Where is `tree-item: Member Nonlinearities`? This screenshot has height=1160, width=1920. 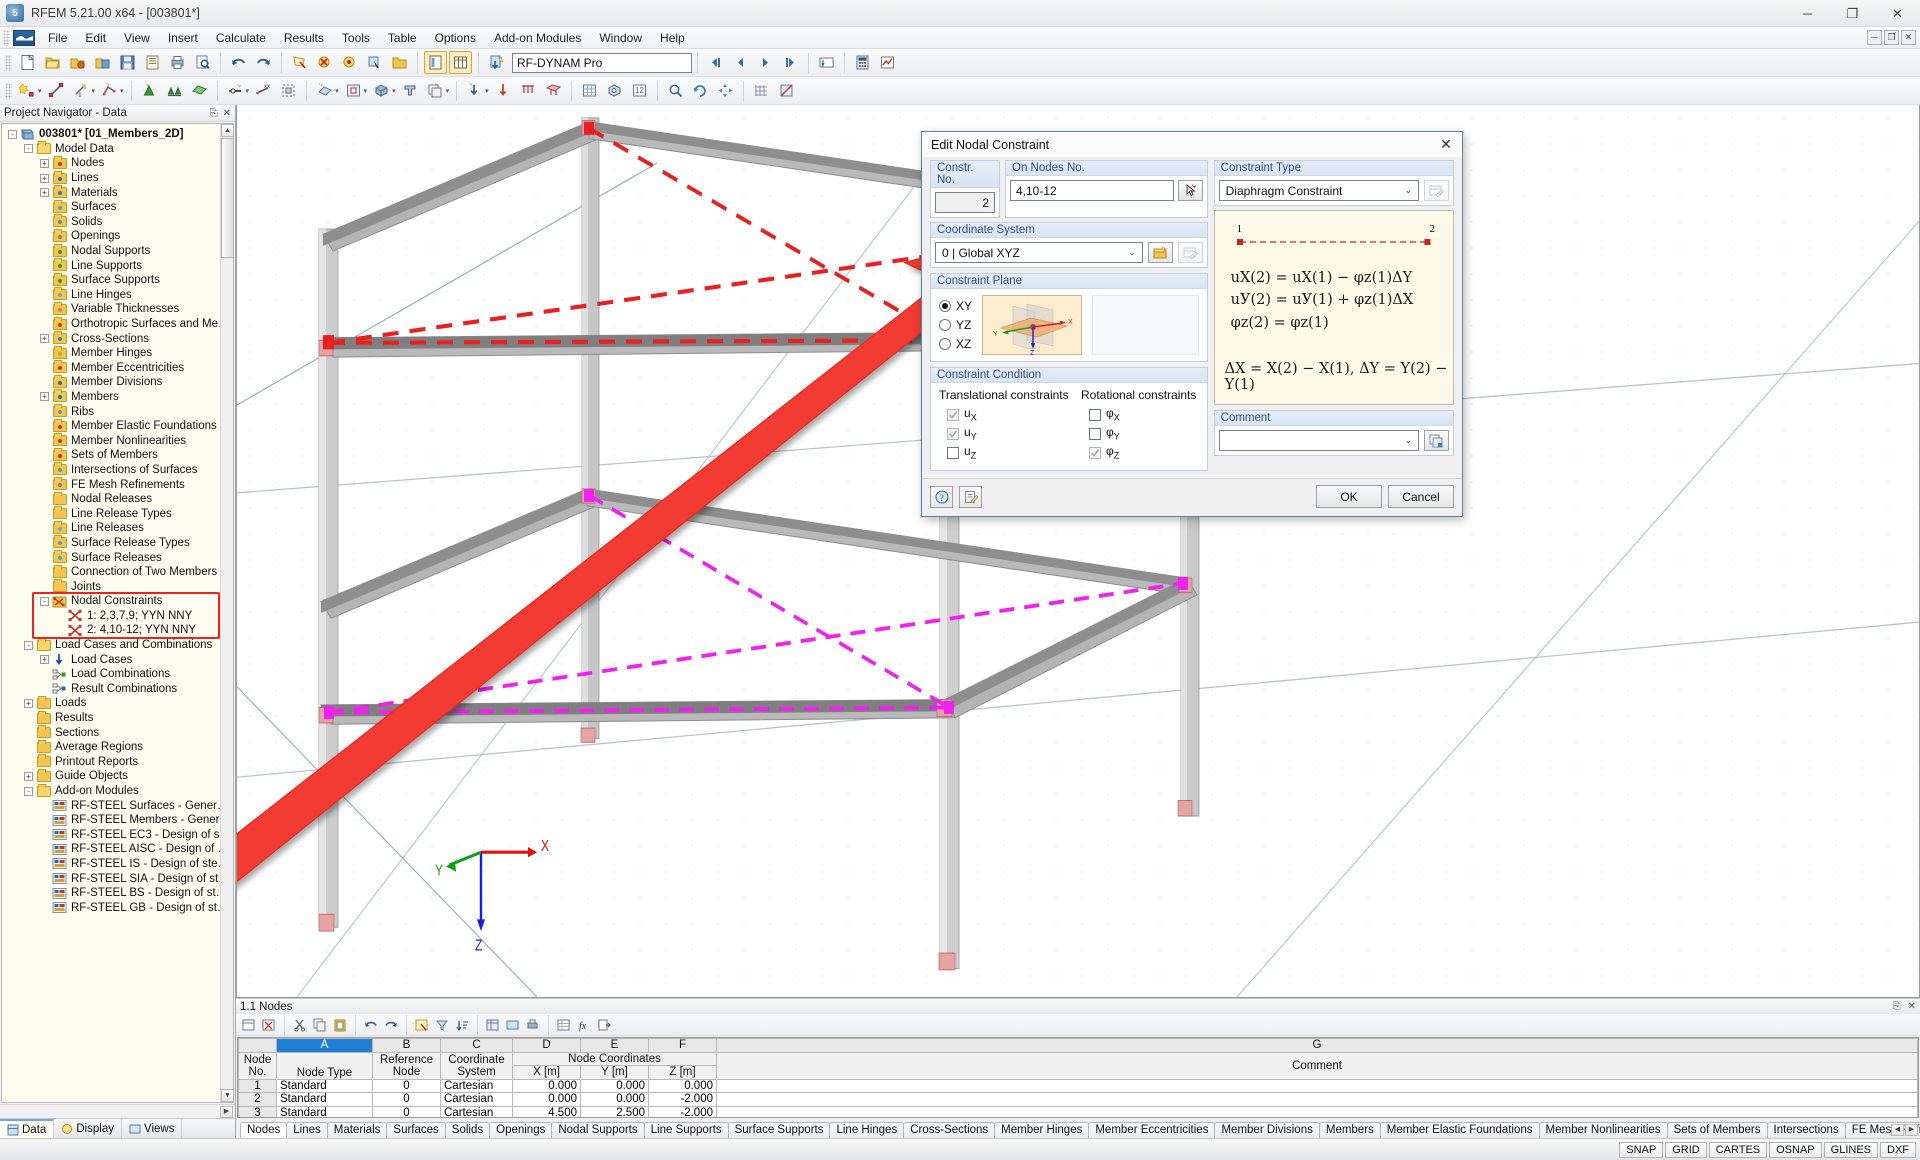 tree-item: Member Nonlinearities is located at coordinates (117, 440).